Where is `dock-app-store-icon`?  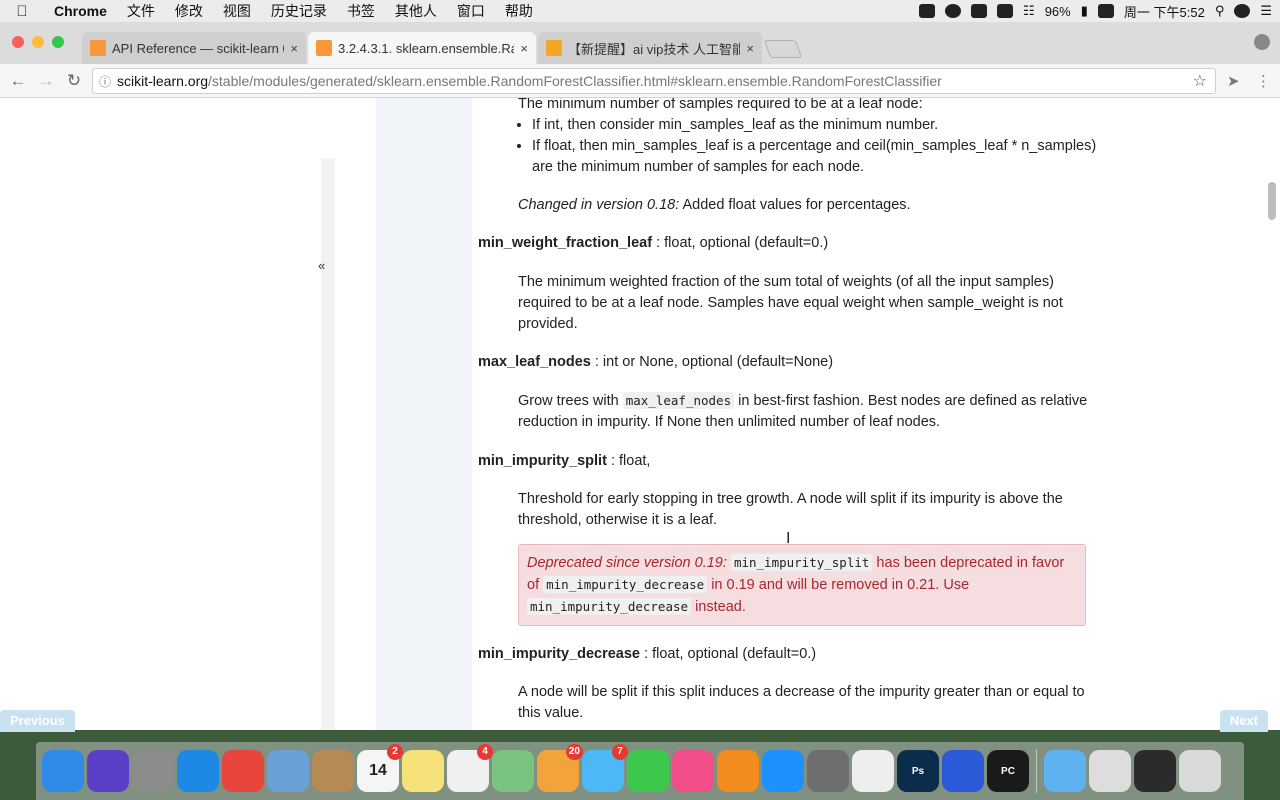 dock-app-store-icon is located at coordinates (783, 771).